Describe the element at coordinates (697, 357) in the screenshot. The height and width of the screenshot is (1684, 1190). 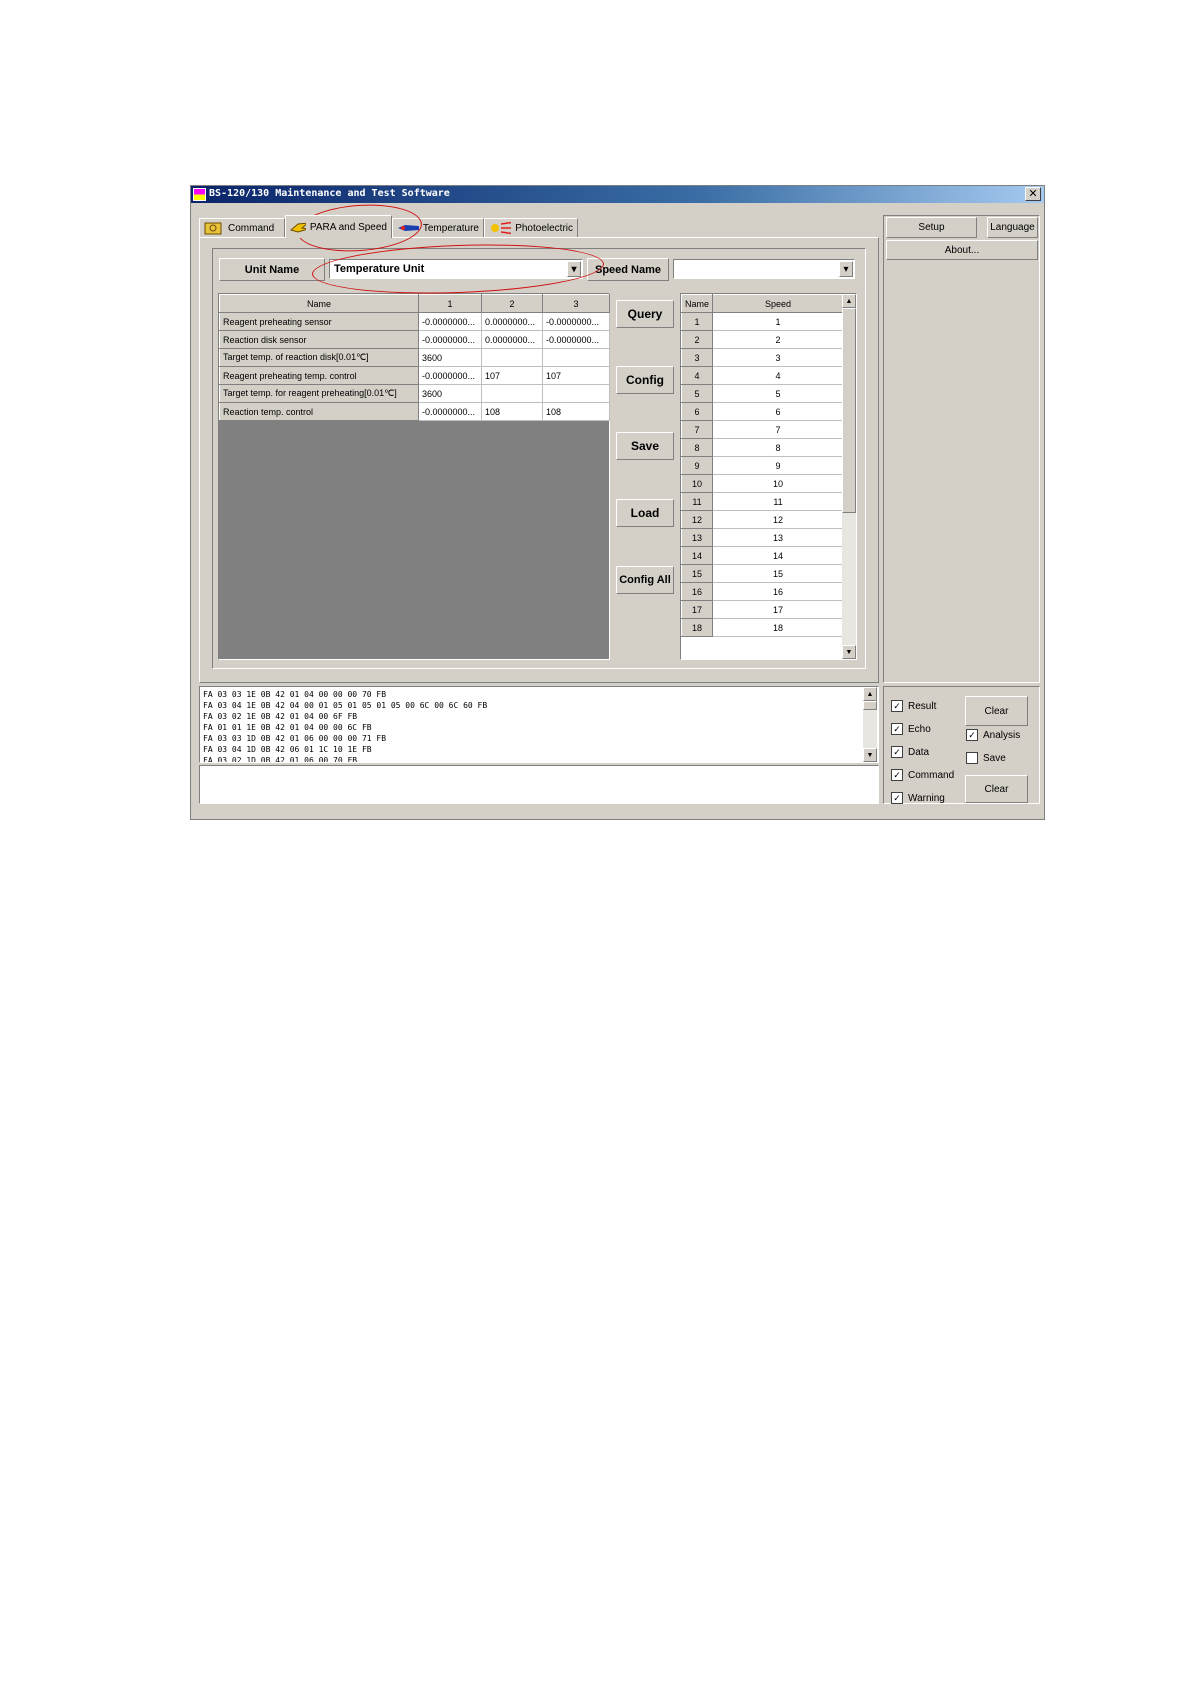
I see `row-name: 3` at that location.